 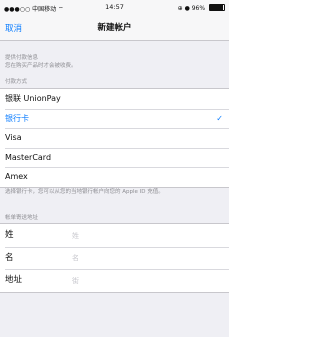 I want to click on payment-option-label: 银联 UnionPay, so click(x=33, y=98).